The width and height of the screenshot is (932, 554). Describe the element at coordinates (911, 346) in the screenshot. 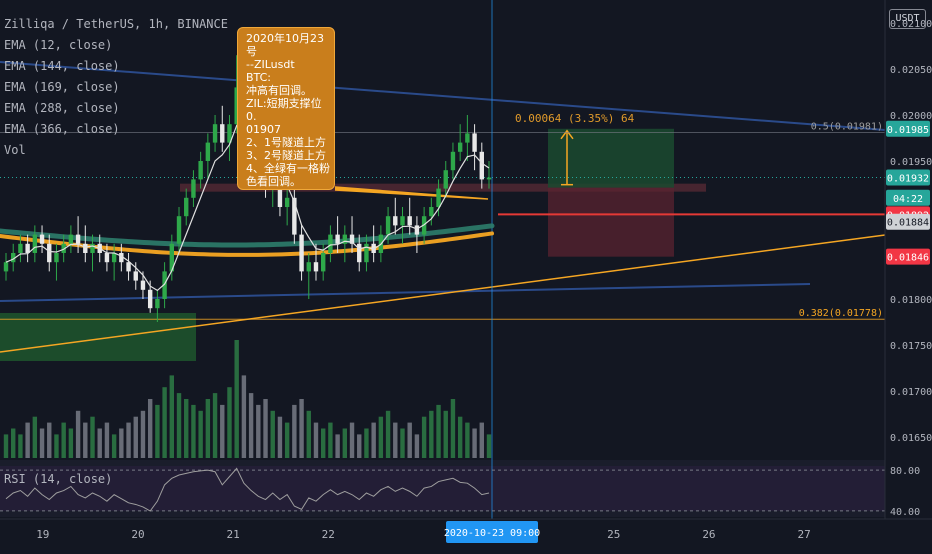

I see `price-tick-label: 0.01750` at that location.